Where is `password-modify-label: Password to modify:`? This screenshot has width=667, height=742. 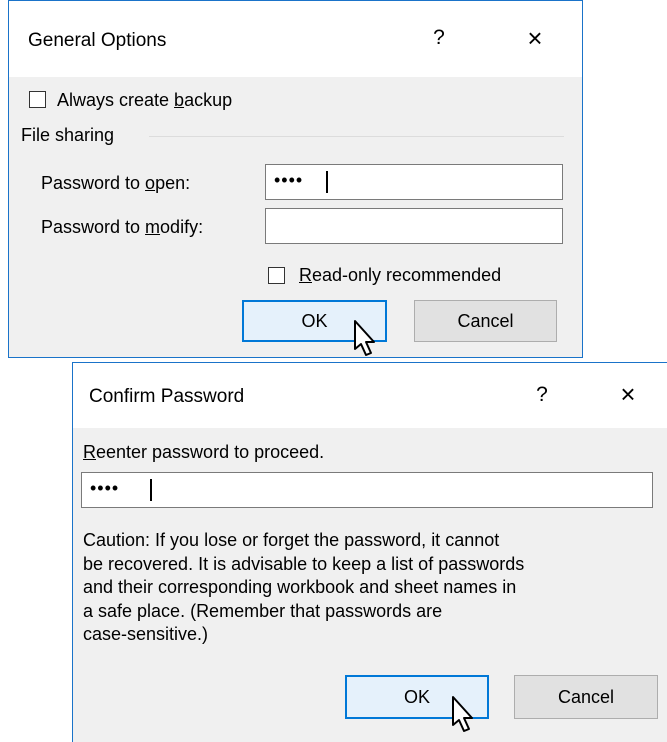 password-modify-label: Password to modify: is located at coordinates (122, 227).